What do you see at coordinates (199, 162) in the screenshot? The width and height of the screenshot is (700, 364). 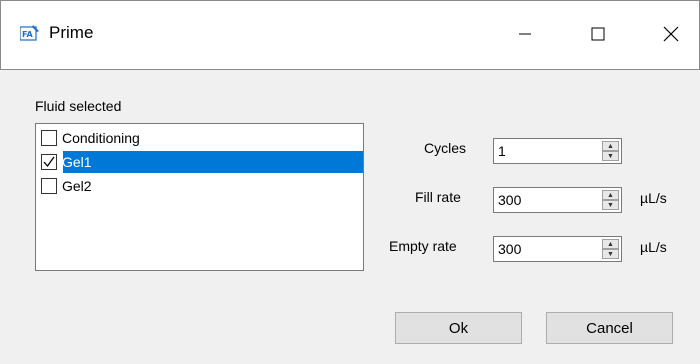 I see `list-item-gel1: Gel1` at bounding box center [199, 162].